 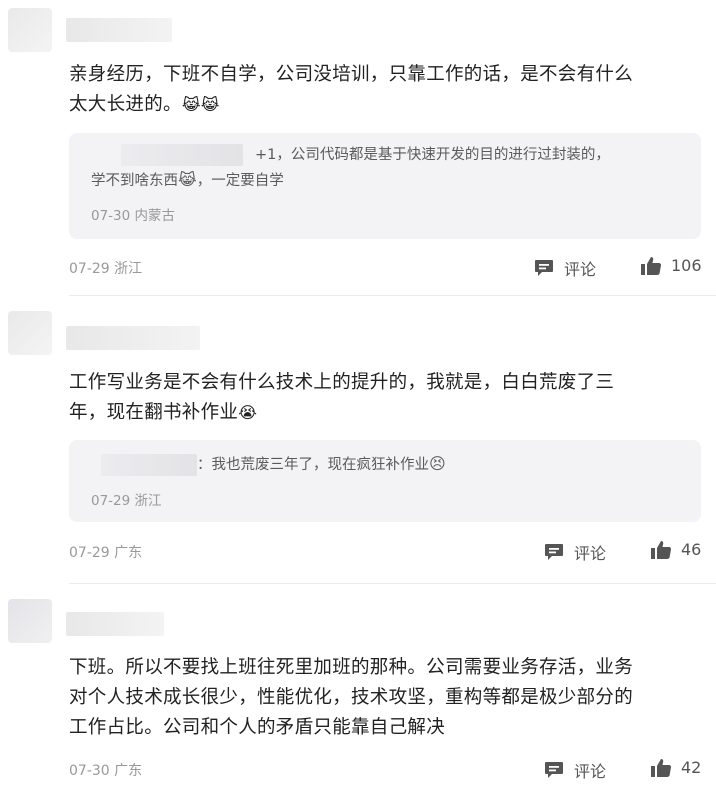 I want to click on reply-meta: 07-29 浙江, so click(x=126, y=501).